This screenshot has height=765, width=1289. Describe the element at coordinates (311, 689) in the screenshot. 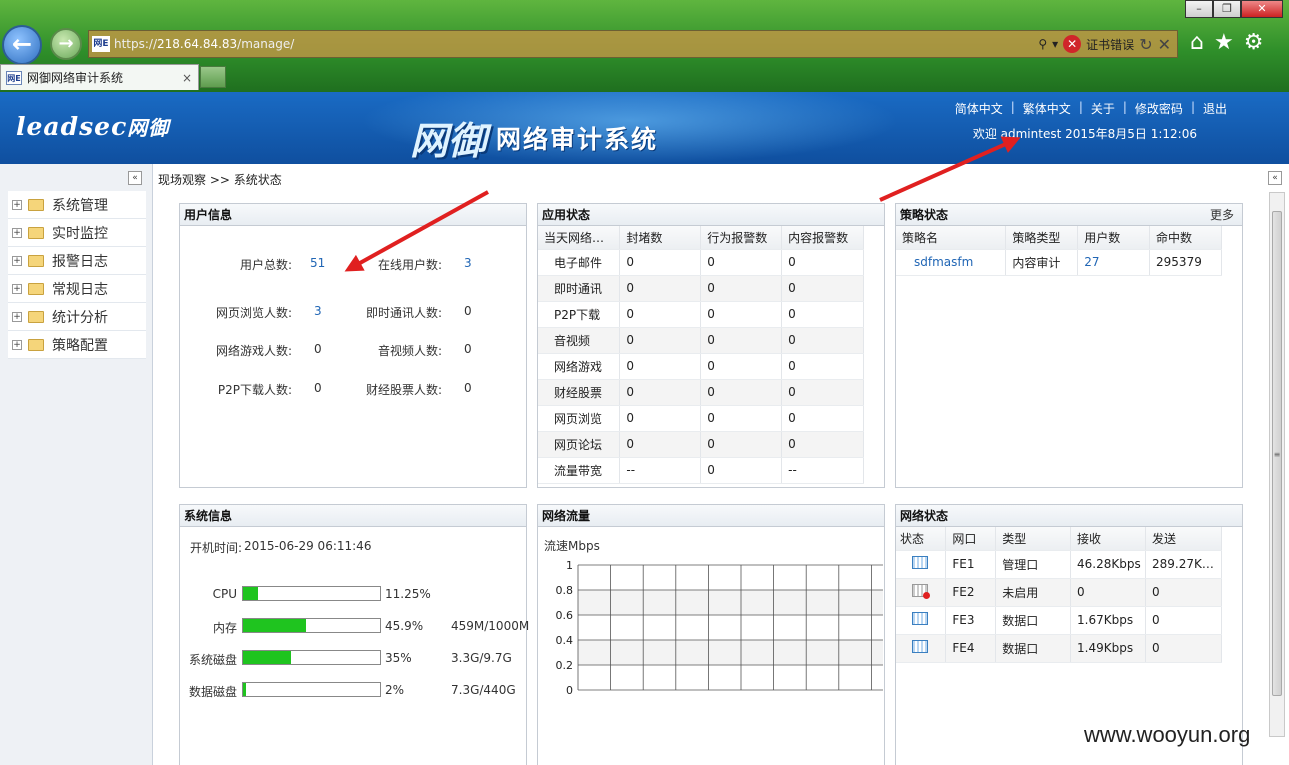

I see `data-disk-progress-bar` at that location.